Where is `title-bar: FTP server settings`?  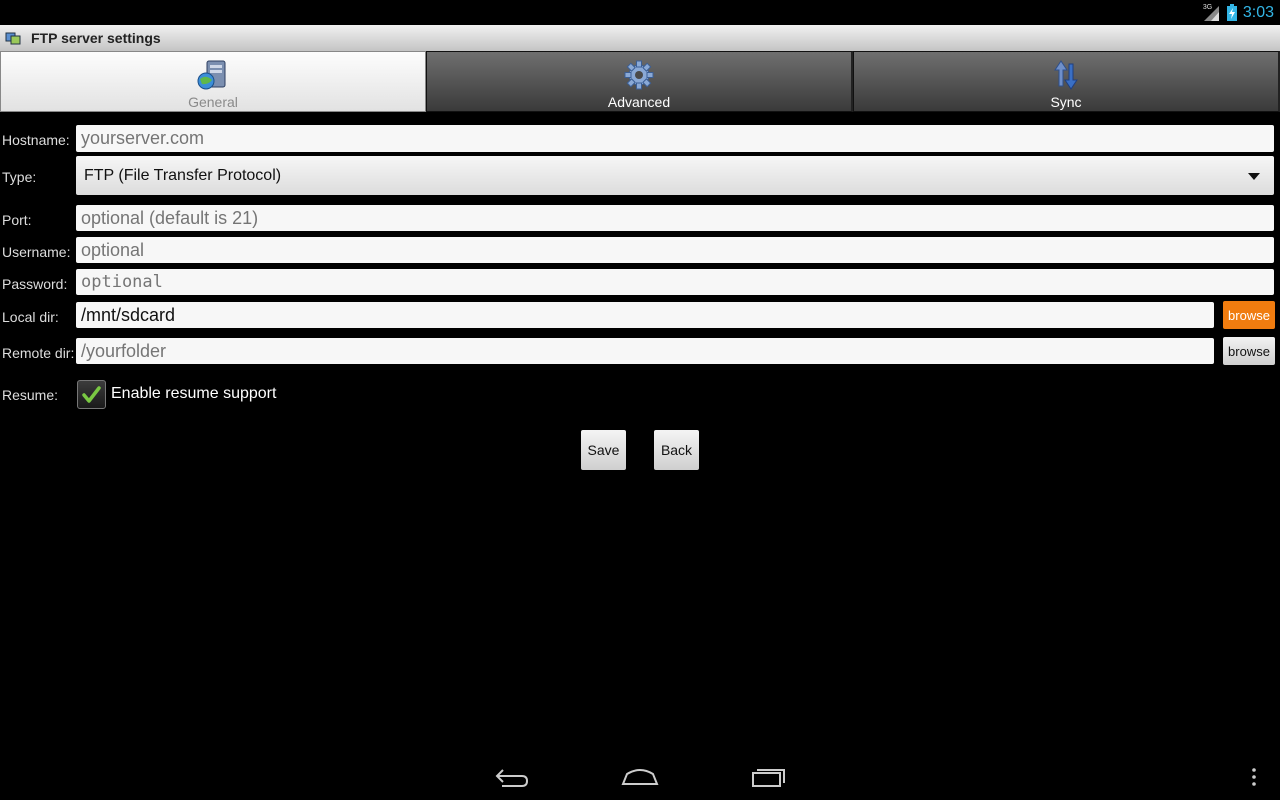
title-bar: FTP server settings is located at coordinates (640, 38).